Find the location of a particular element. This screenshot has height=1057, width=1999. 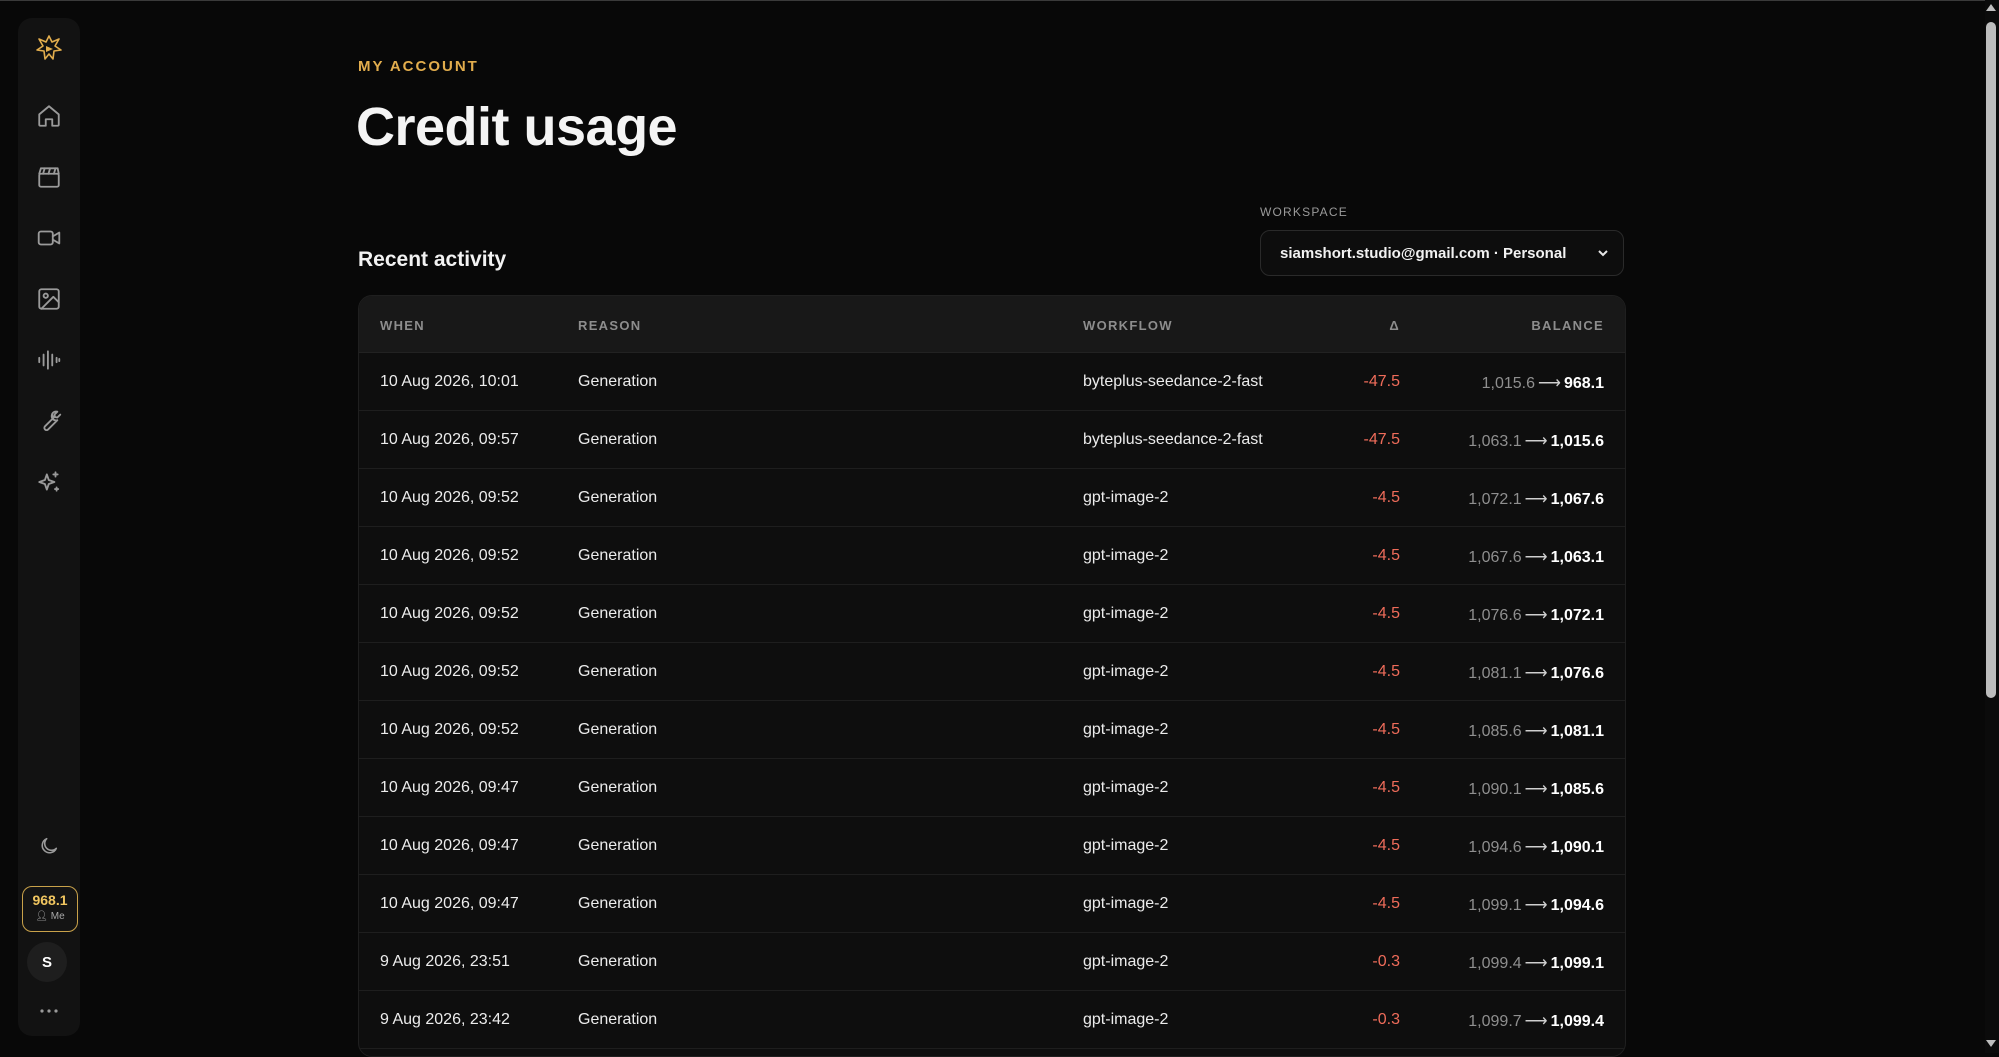

cell-when: 9 Aug 2026, 23:51 is located at coordinates (445, 961).